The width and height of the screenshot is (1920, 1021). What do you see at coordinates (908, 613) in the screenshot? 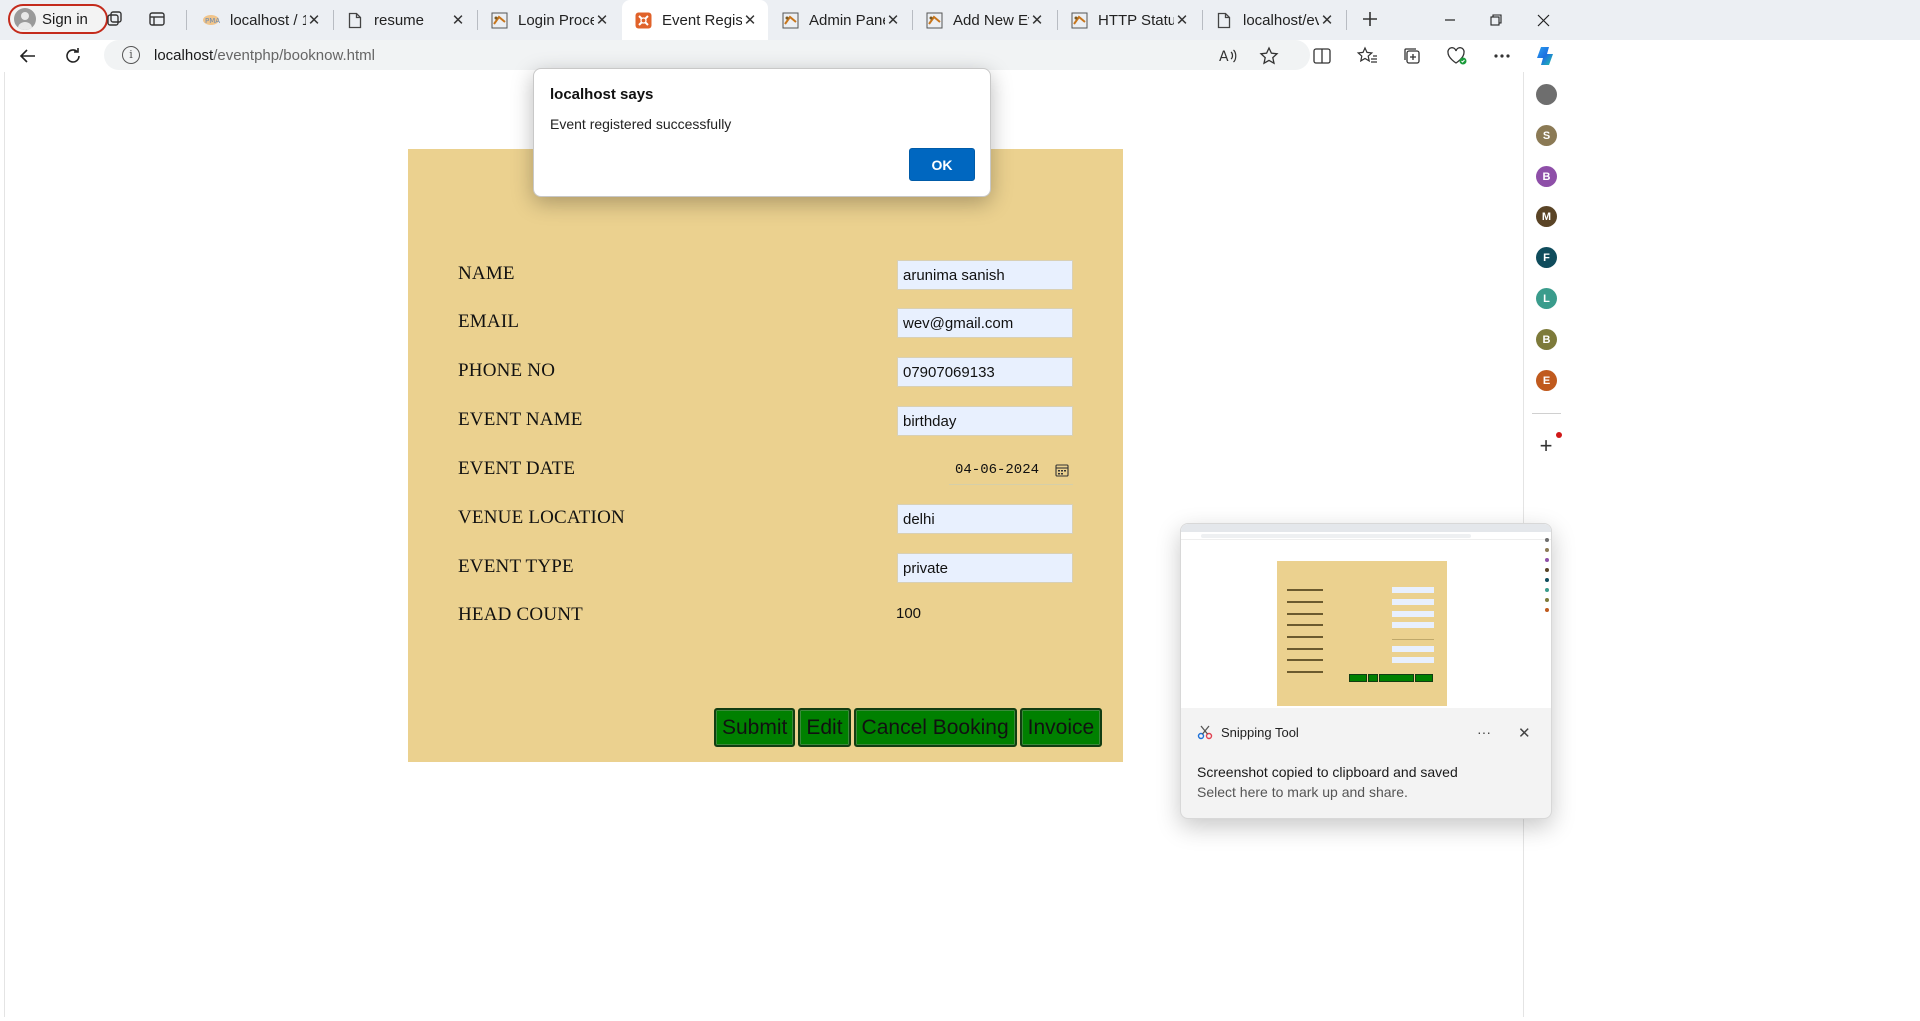
I see `head-count-value: 100` at bounding box center [908, 613].